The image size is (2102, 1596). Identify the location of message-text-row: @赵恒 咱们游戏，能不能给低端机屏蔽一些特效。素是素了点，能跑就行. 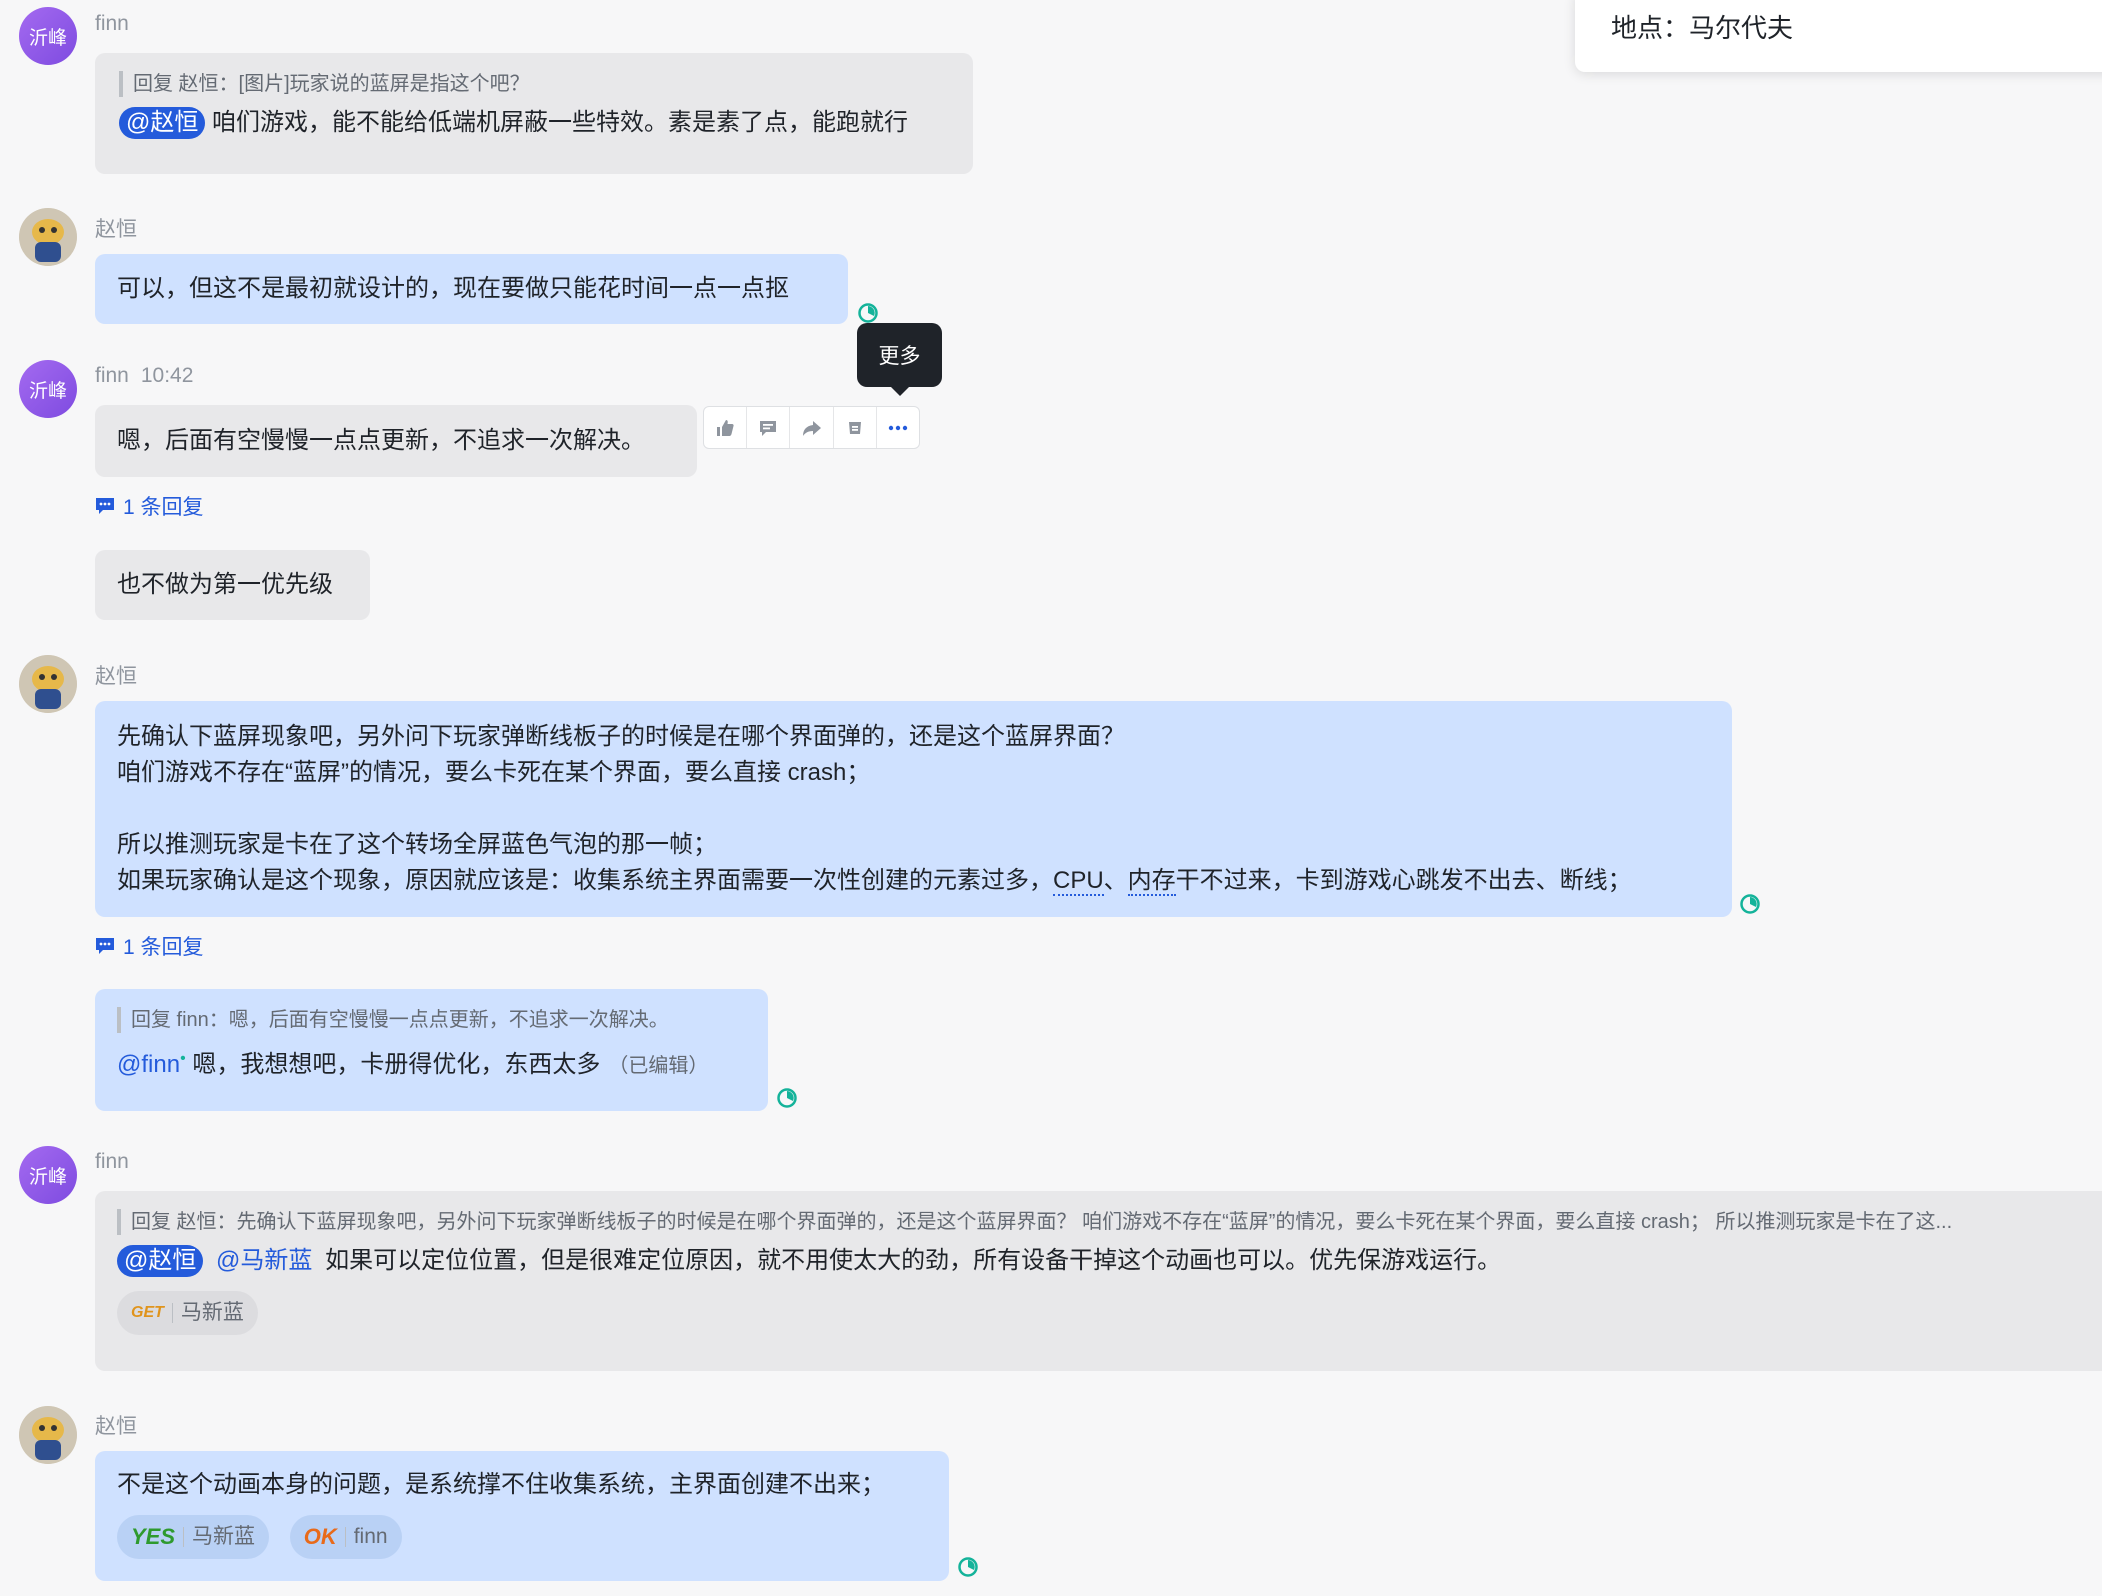
(534, 123).